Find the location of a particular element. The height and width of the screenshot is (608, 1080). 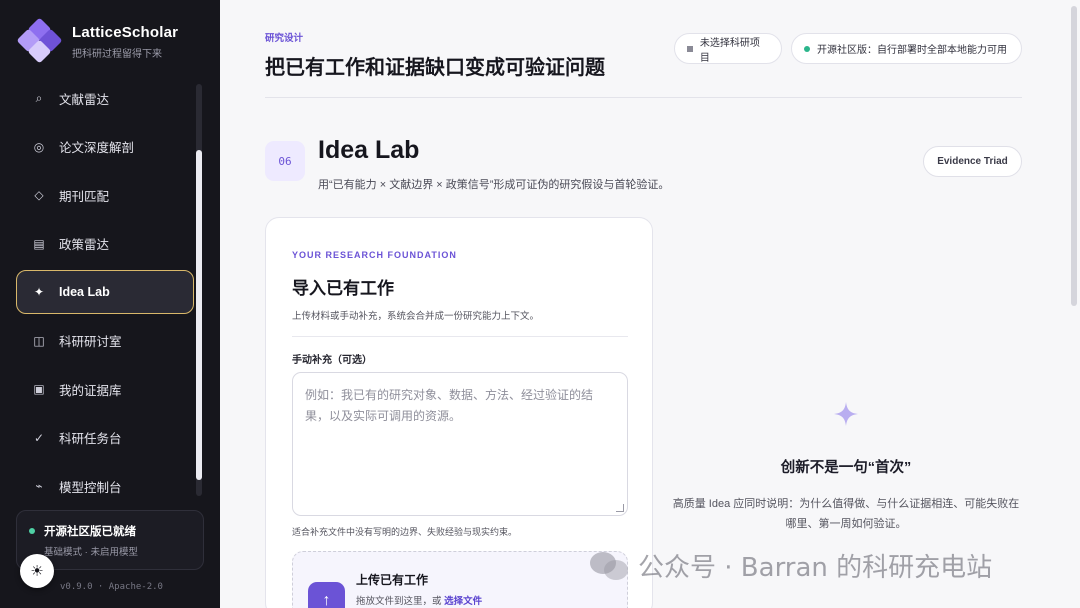

sidebar-scrollbar-thumb is located at coordinates (199, 315).